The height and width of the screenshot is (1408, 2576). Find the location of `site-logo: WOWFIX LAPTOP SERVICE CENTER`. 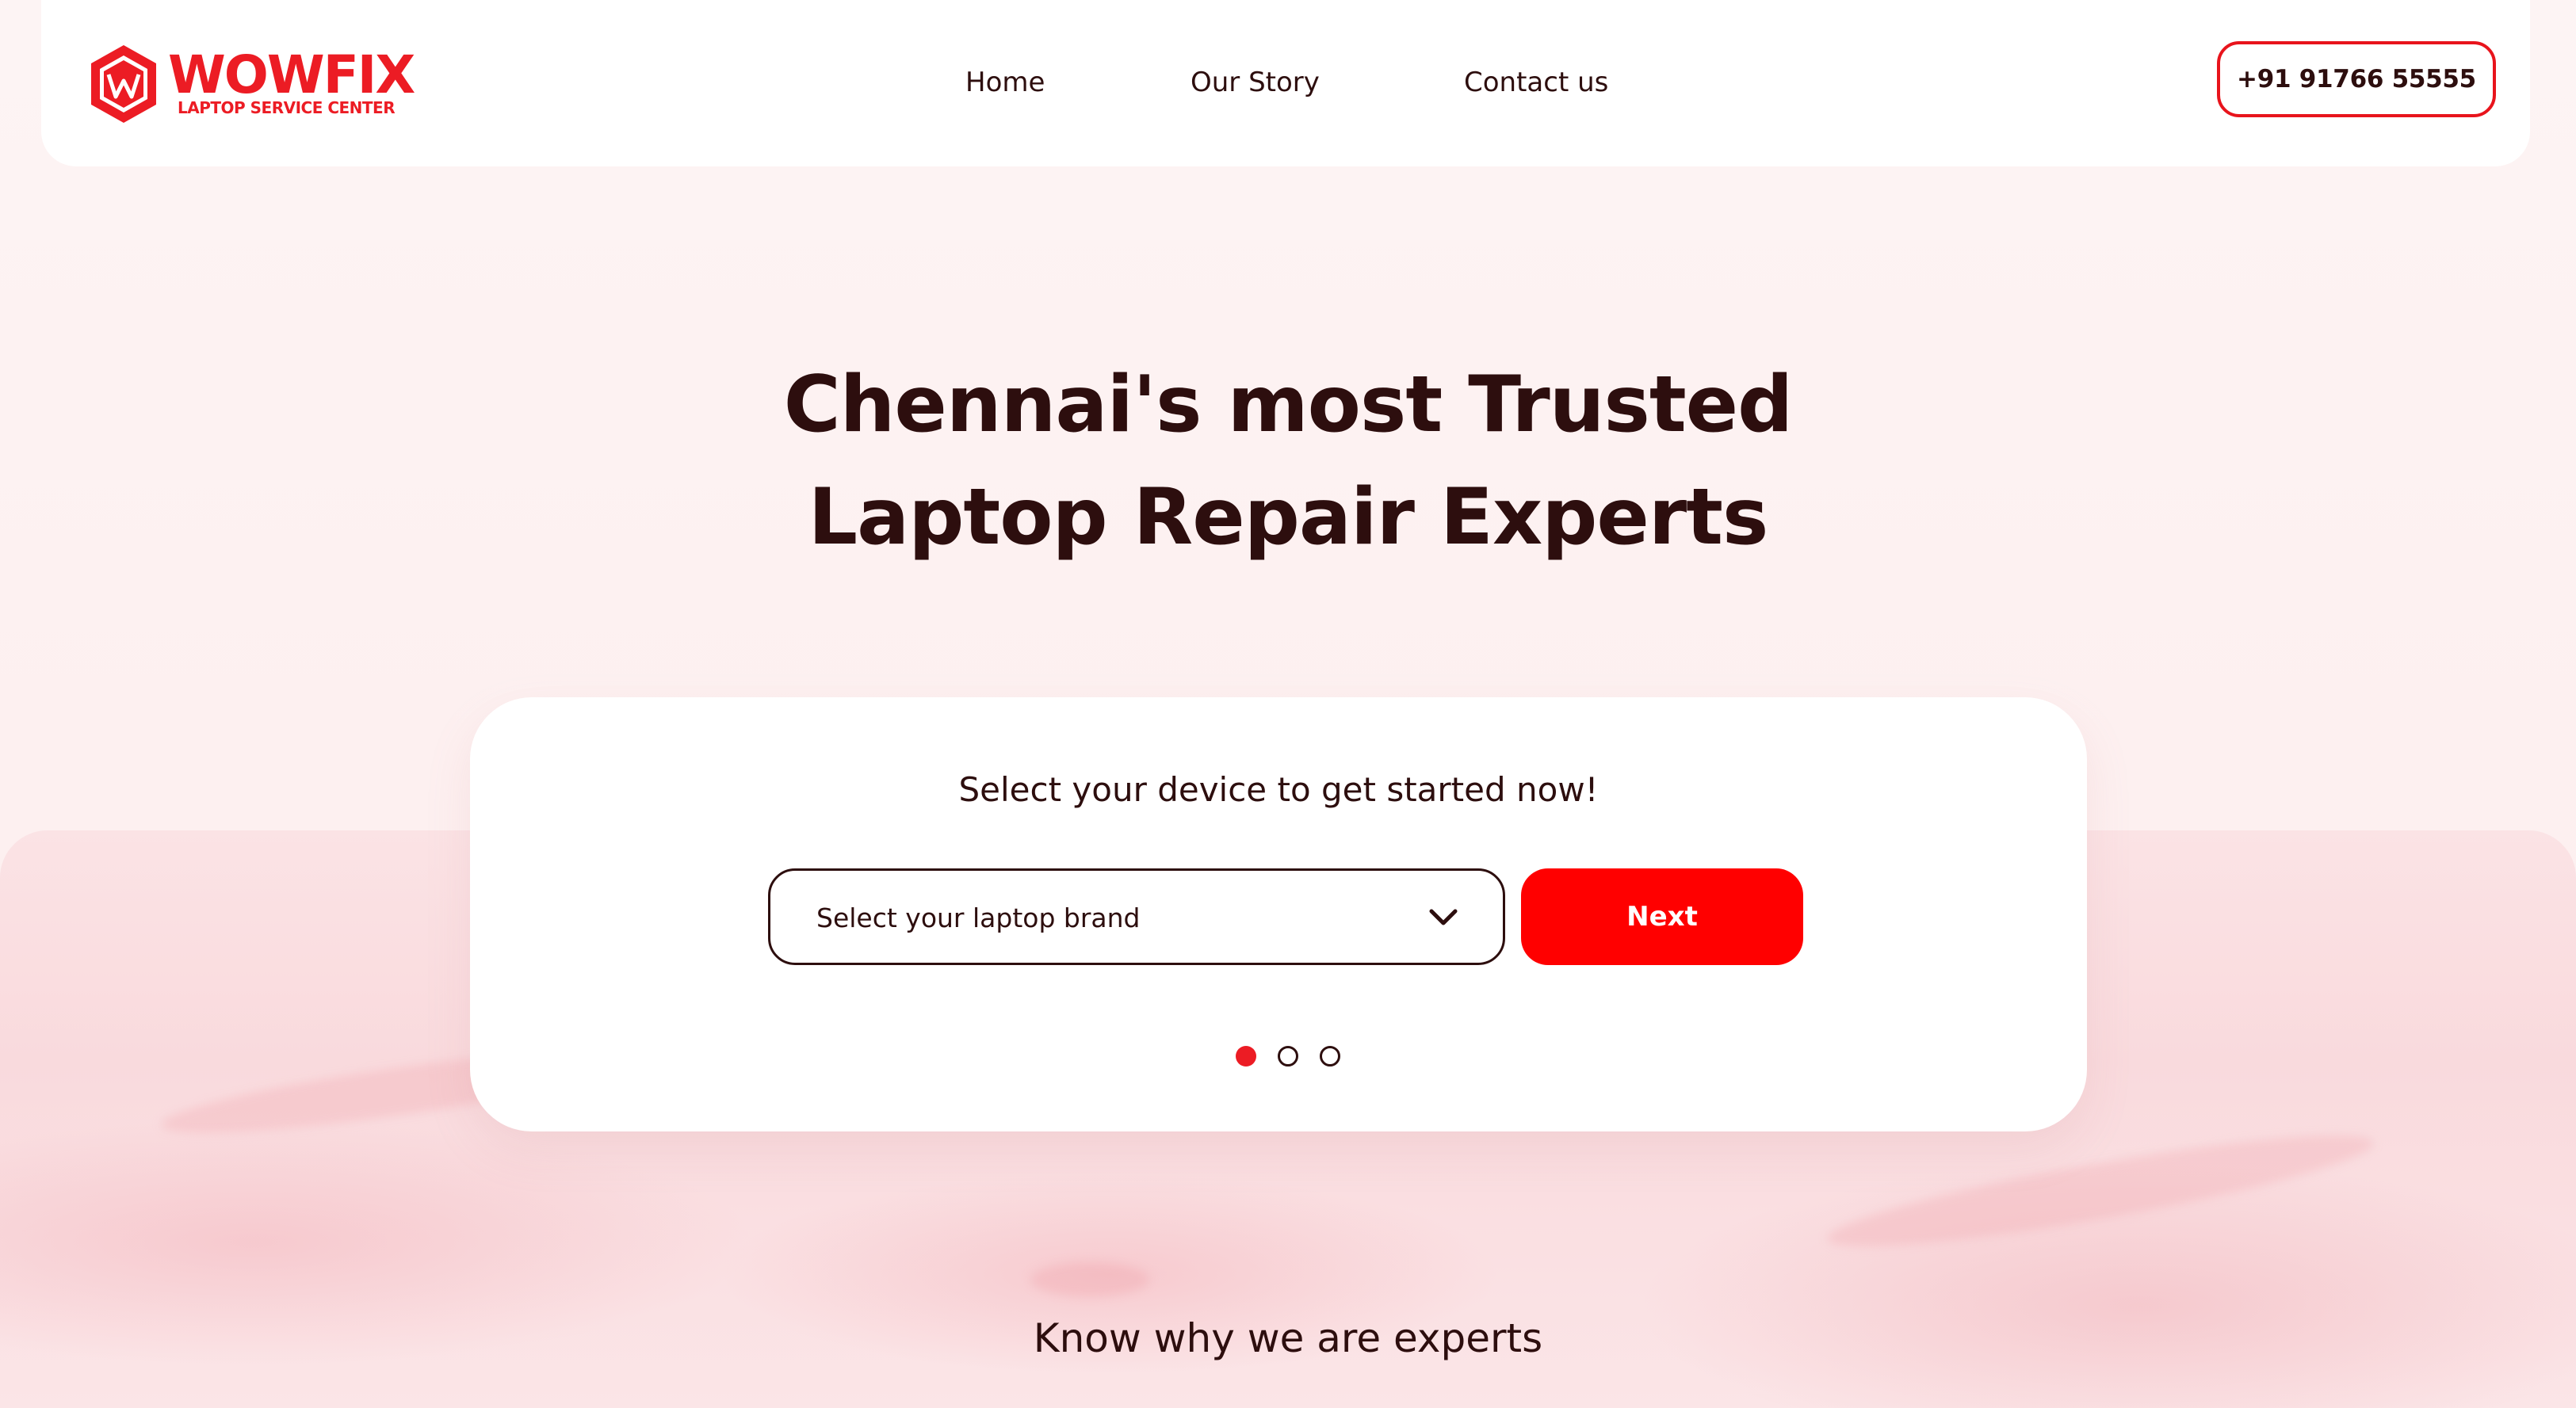

site-logo: WOWFIX LAPTOP SERVICE CENTER is located at coordinates (251, 86).